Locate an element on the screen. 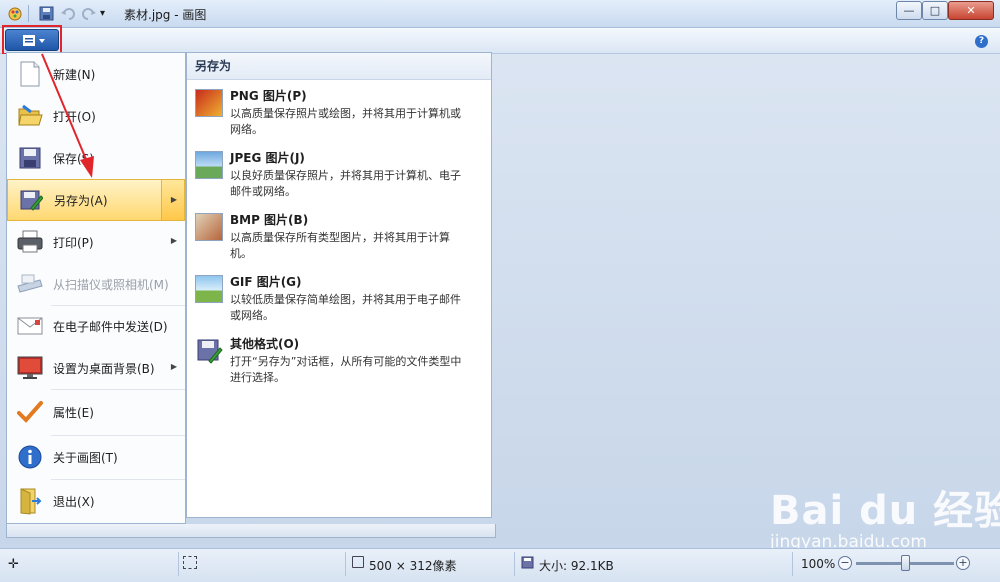 Image resolution: width=1000 pixels, height=582 pixels. gif-image-icon is located at coordinates (209, 289).